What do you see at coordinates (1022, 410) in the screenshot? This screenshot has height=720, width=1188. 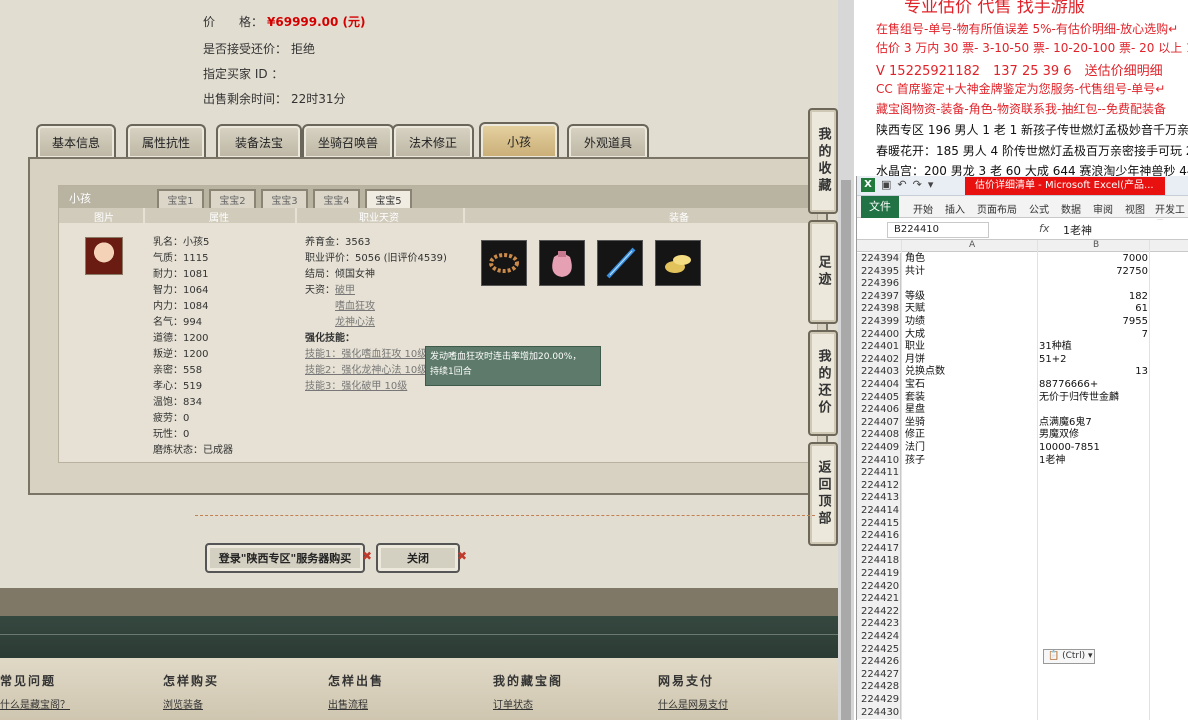 I see `sheet-row: 224406 星盘` at bounding box center [1022, 410].